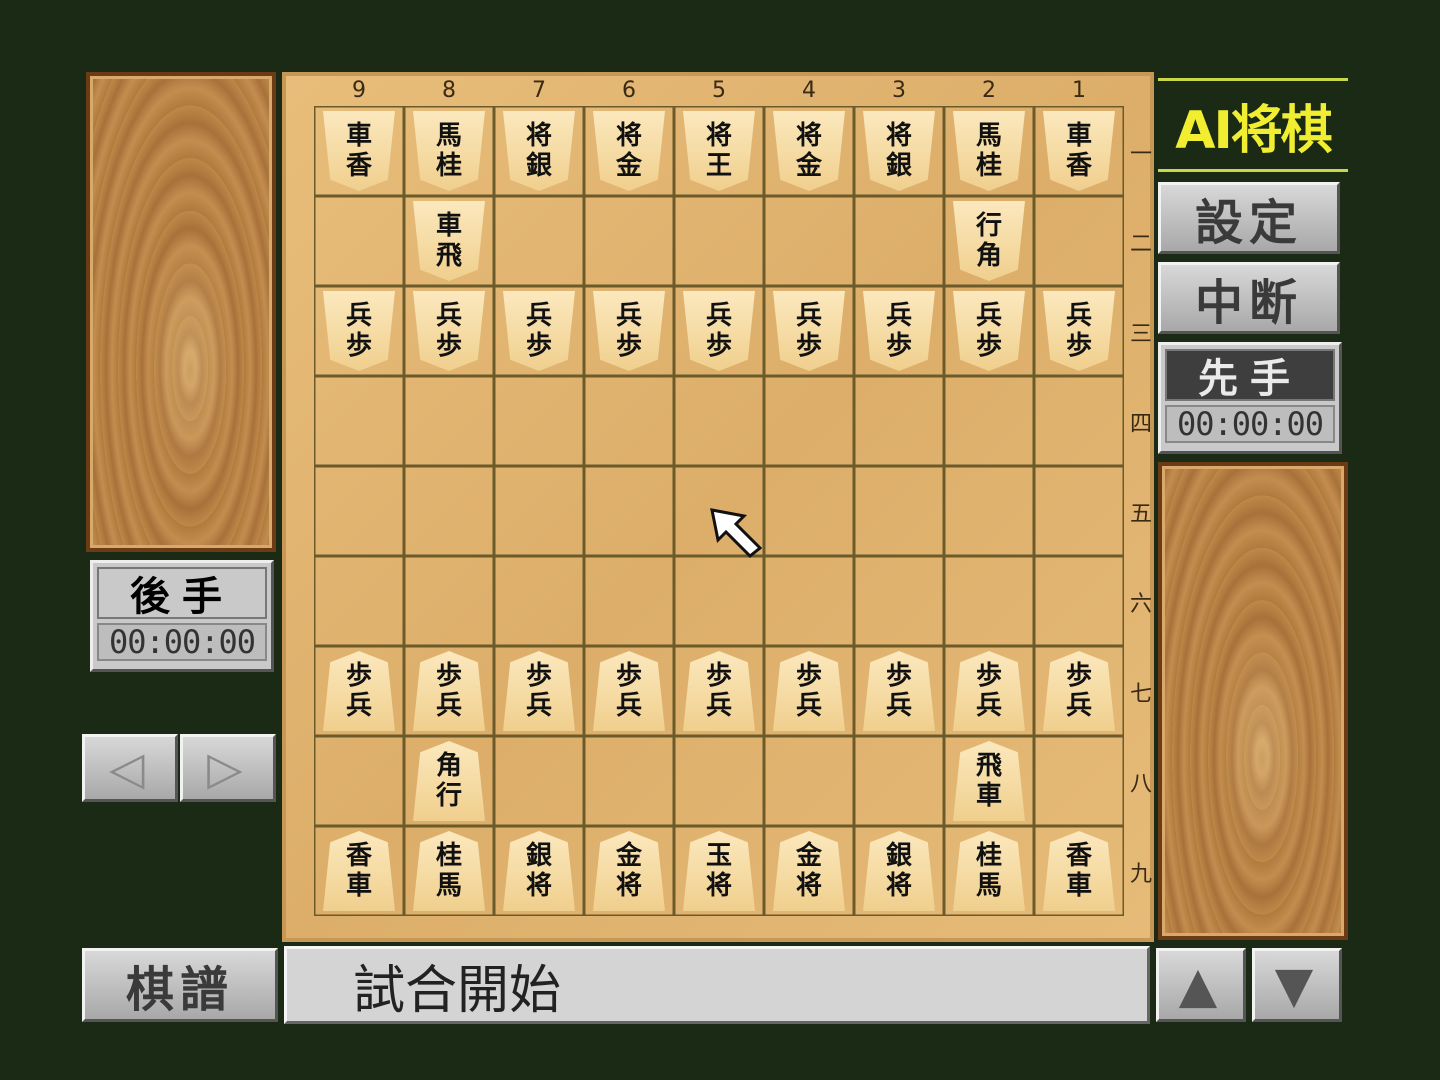 The height and width of the screenshot is (1080, 1440). What do you see at coordinates (736, 533) in the screenshot?
I see `mouse-cursor-icon` at bounding box center [736, 533].